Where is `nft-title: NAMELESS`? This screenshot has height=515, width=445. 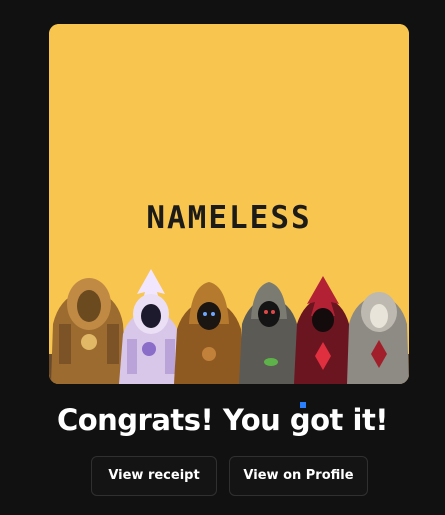 nft-title: NAMELESS is located at coordinates (229, 218).